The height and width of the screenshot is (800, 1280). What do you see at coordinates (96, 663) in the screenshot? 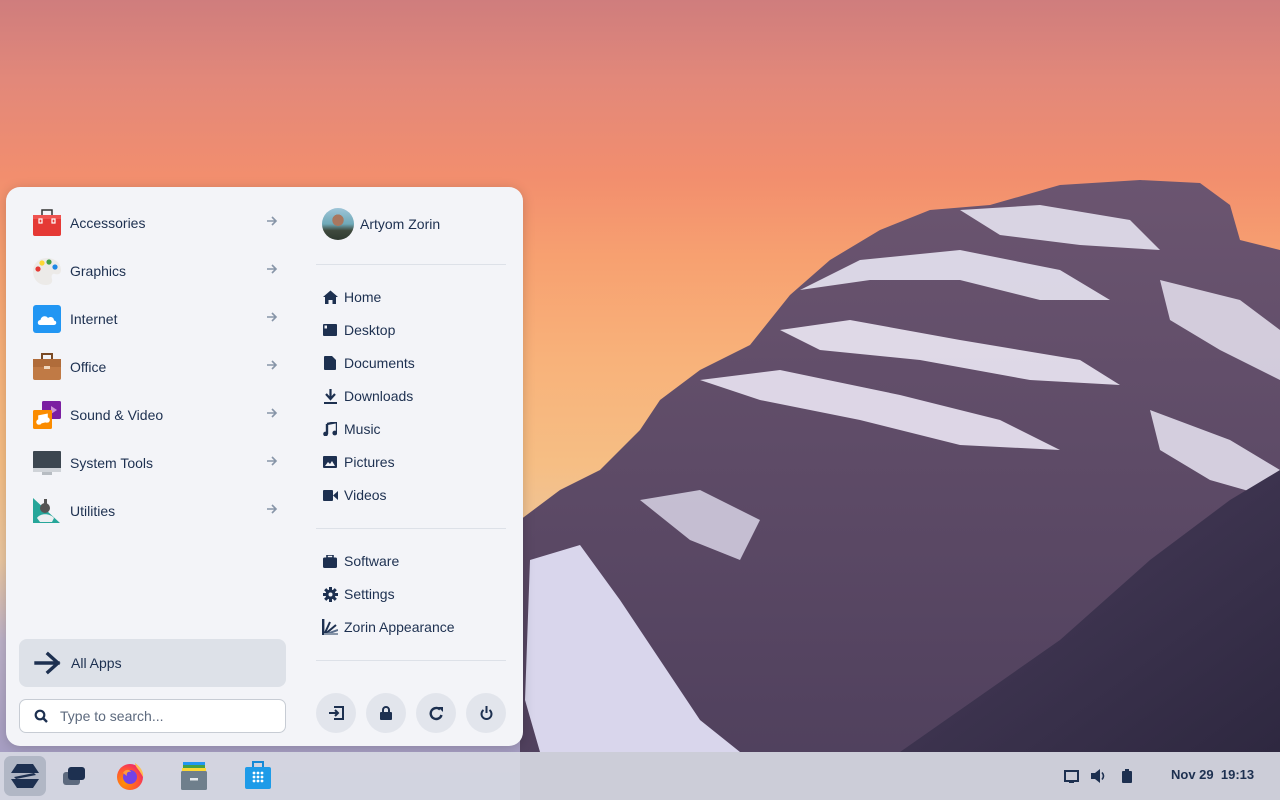
I see `all-apps-label: All Apps` at bounding box center [96, 663].